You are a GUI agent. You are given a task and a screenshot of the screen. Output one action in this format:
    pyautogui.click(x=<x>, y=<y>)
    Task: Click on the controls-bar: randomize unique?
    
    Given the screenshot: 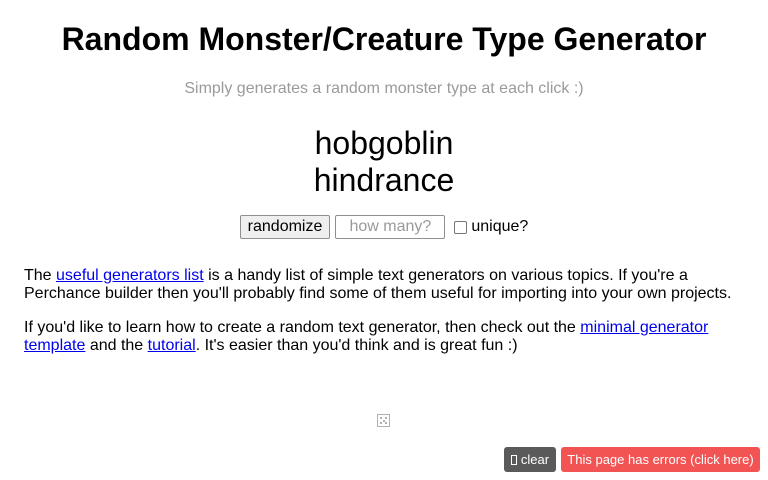 What is the action you would take?
    pyautogui.click(x=384, y=227)
    